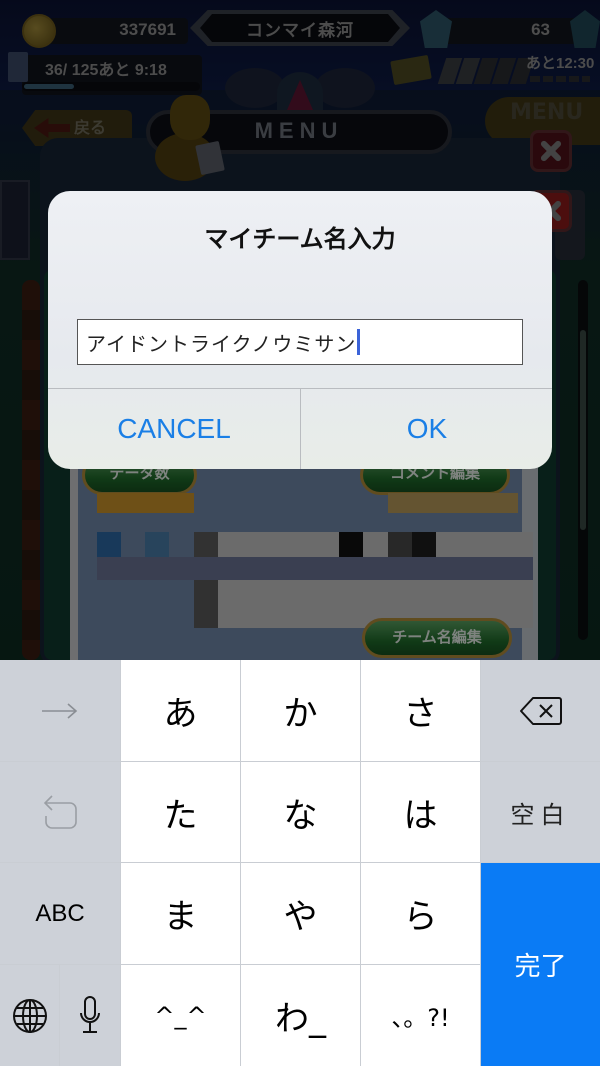  Describe the element at coordinates (300, 710) in the screenshot. I see `kana-key-ka: か` at that location.